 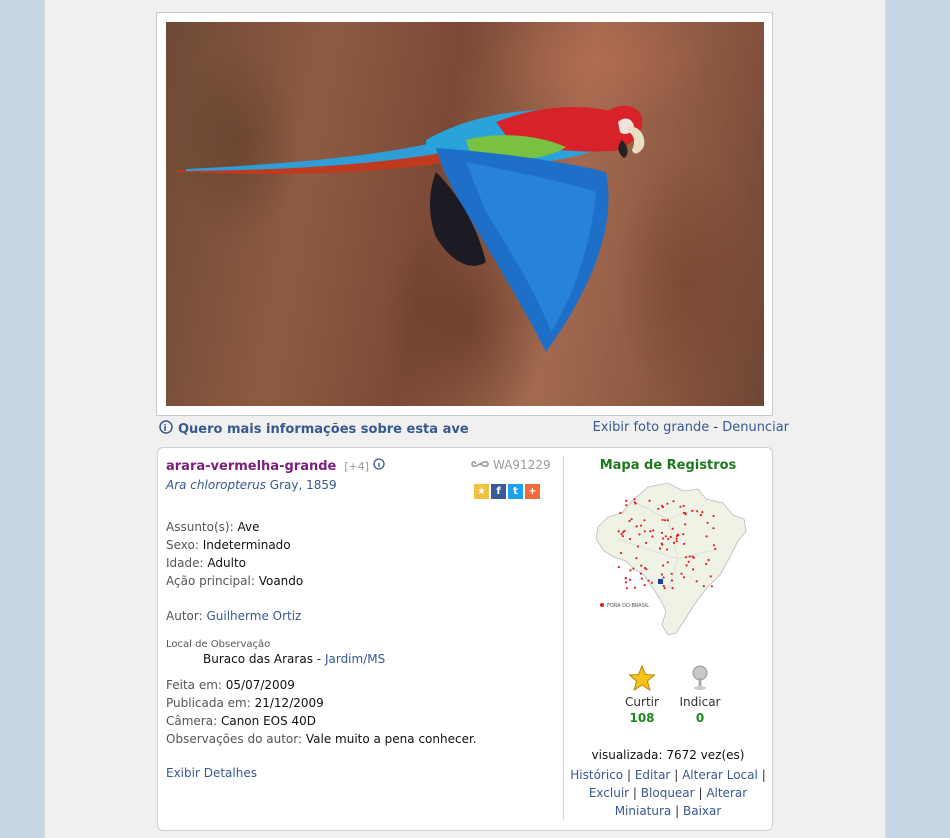 I want to click on location-value: Buraco das Araras - Jardim/MS, so click(x=361, y=659).